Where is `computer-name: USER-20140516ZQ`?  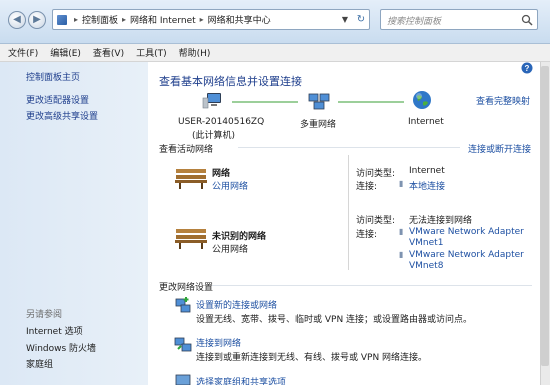
computer-name: USER-20140516ZQ is located at coordinates (221, 122).